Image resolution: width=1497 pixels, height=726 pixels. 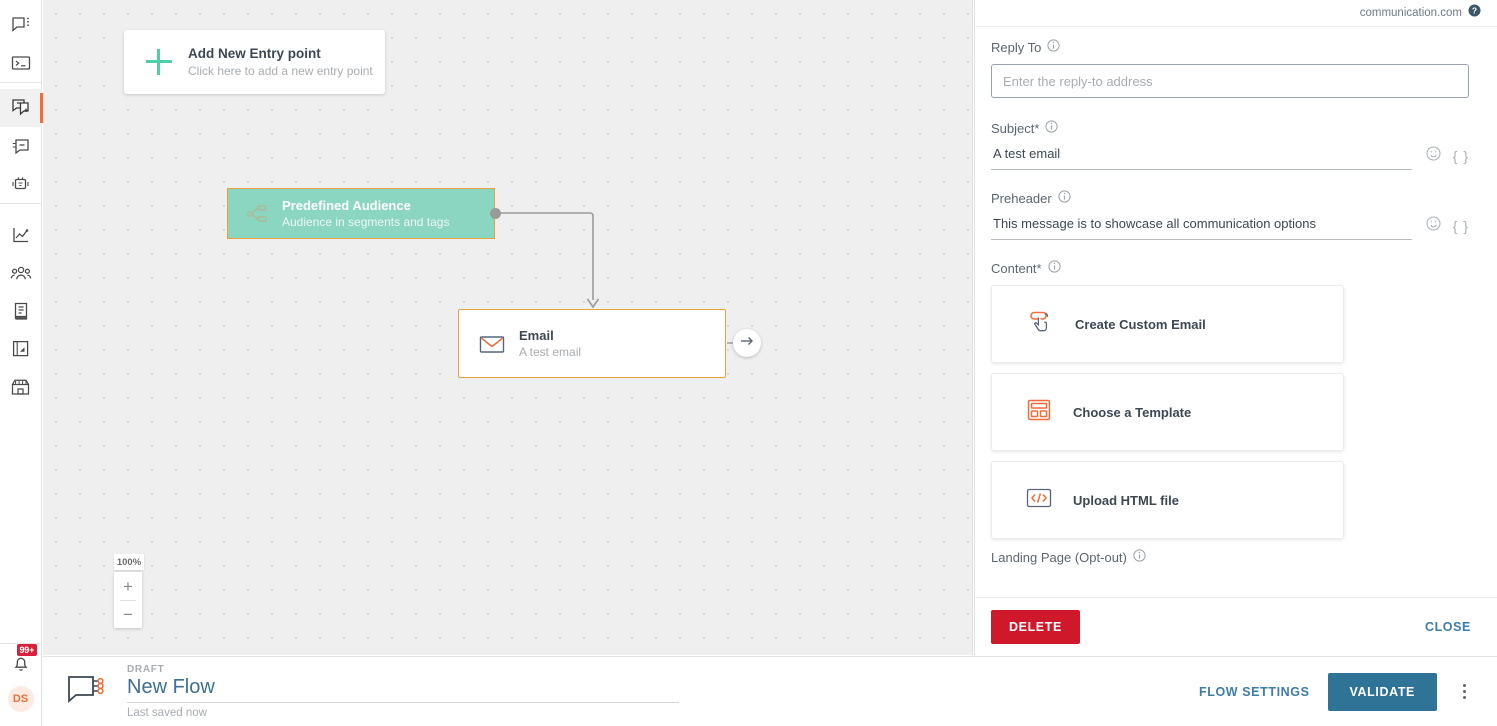 What do you see at coordinates (1230, 557) in the screenshot?
I see `landing-page-label: Landing Page (Opt-out)` at bounding box center [1230, 557].